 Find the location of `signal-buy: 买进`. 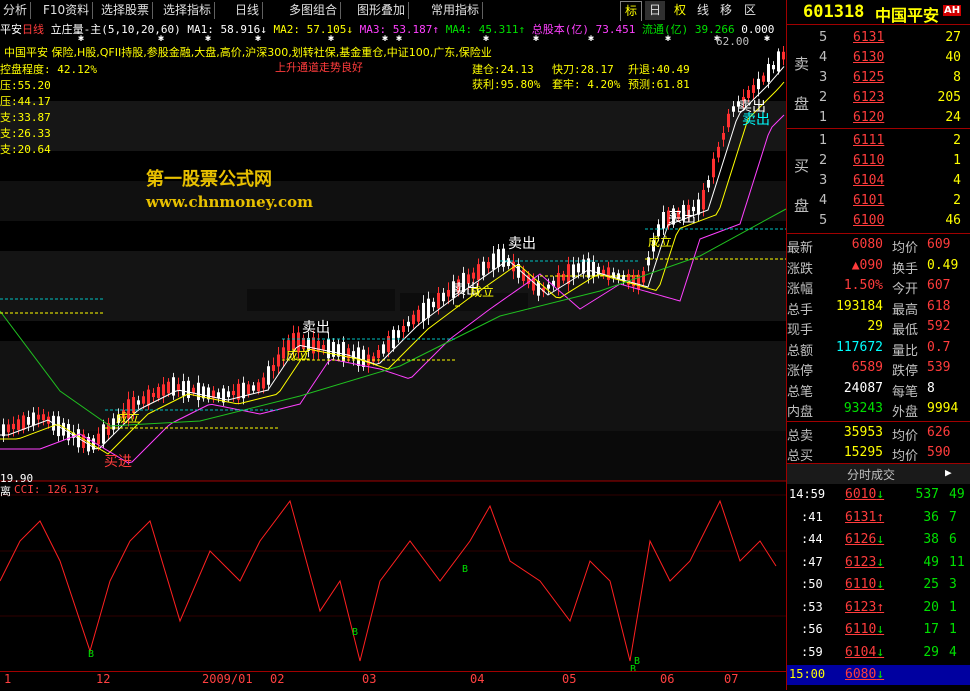

signal-buy: 买进 is located at coordinates (118, 462).